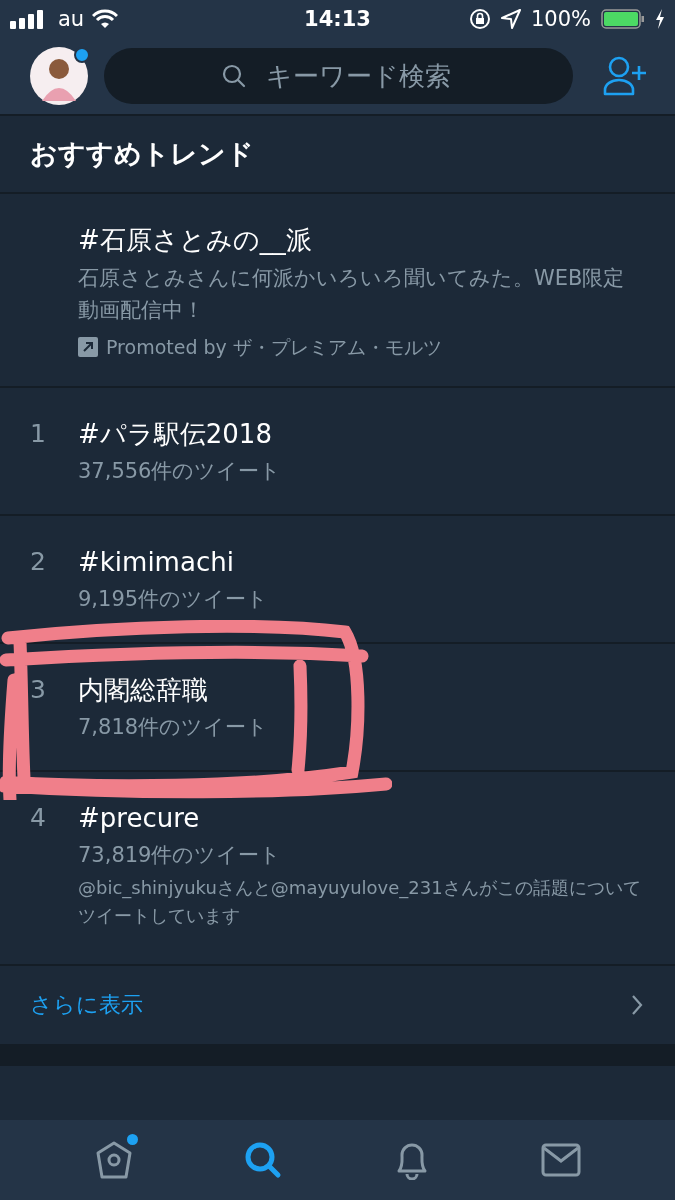 The height and width of the screenshot is (1200, 675). What do you see at coordinates (142, 154) in the screenshot?
I see `section-title: おすすめトレンド` at bounding box center [142, 154].